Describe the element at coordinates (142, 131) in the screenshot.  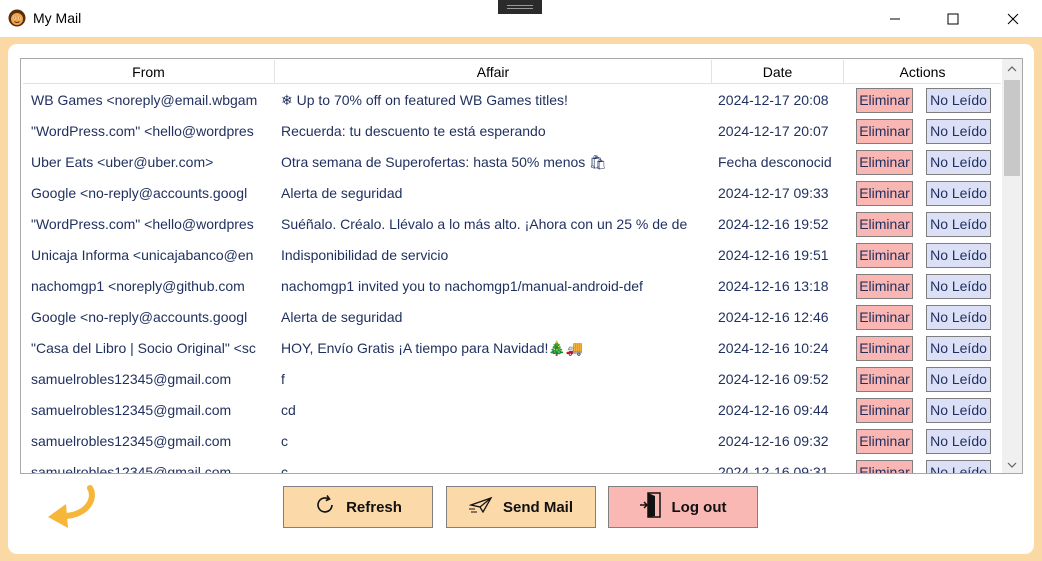
I see `cell-from: "WordPress.com" <hello@wordpres` at that location.